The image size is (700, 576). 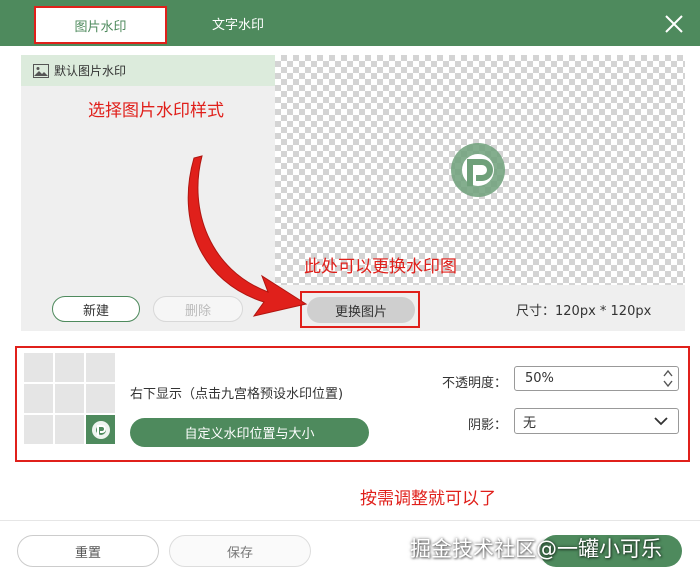 I want to click on watermark-logo-icon, so click(x=478, y=170).